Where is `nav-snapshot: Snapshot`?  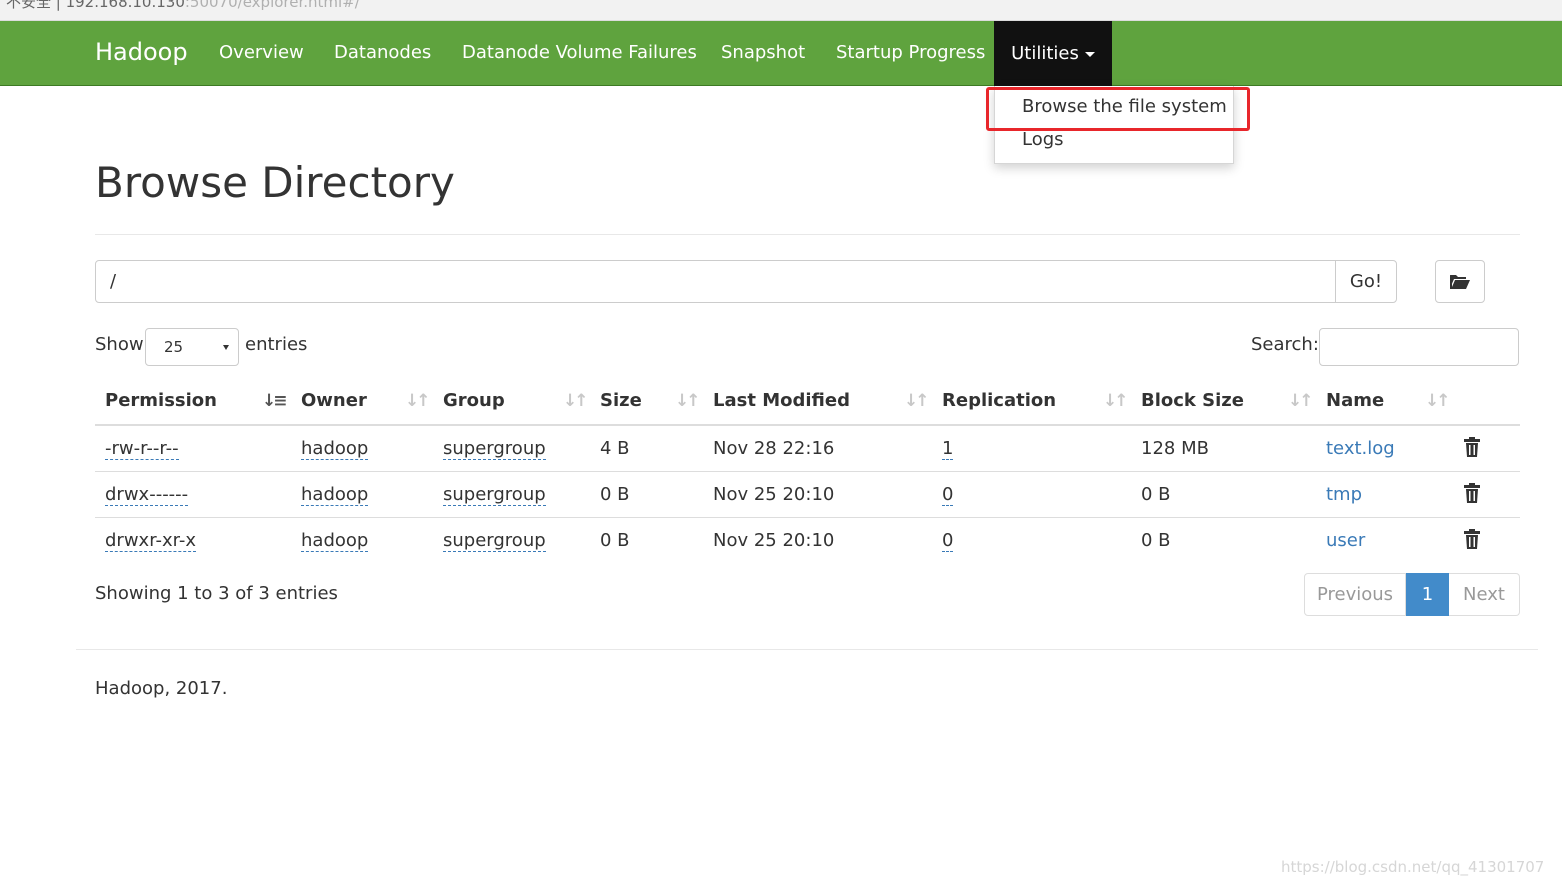
nav-snapshot: Snapshot is located at coordinates (763, 52).